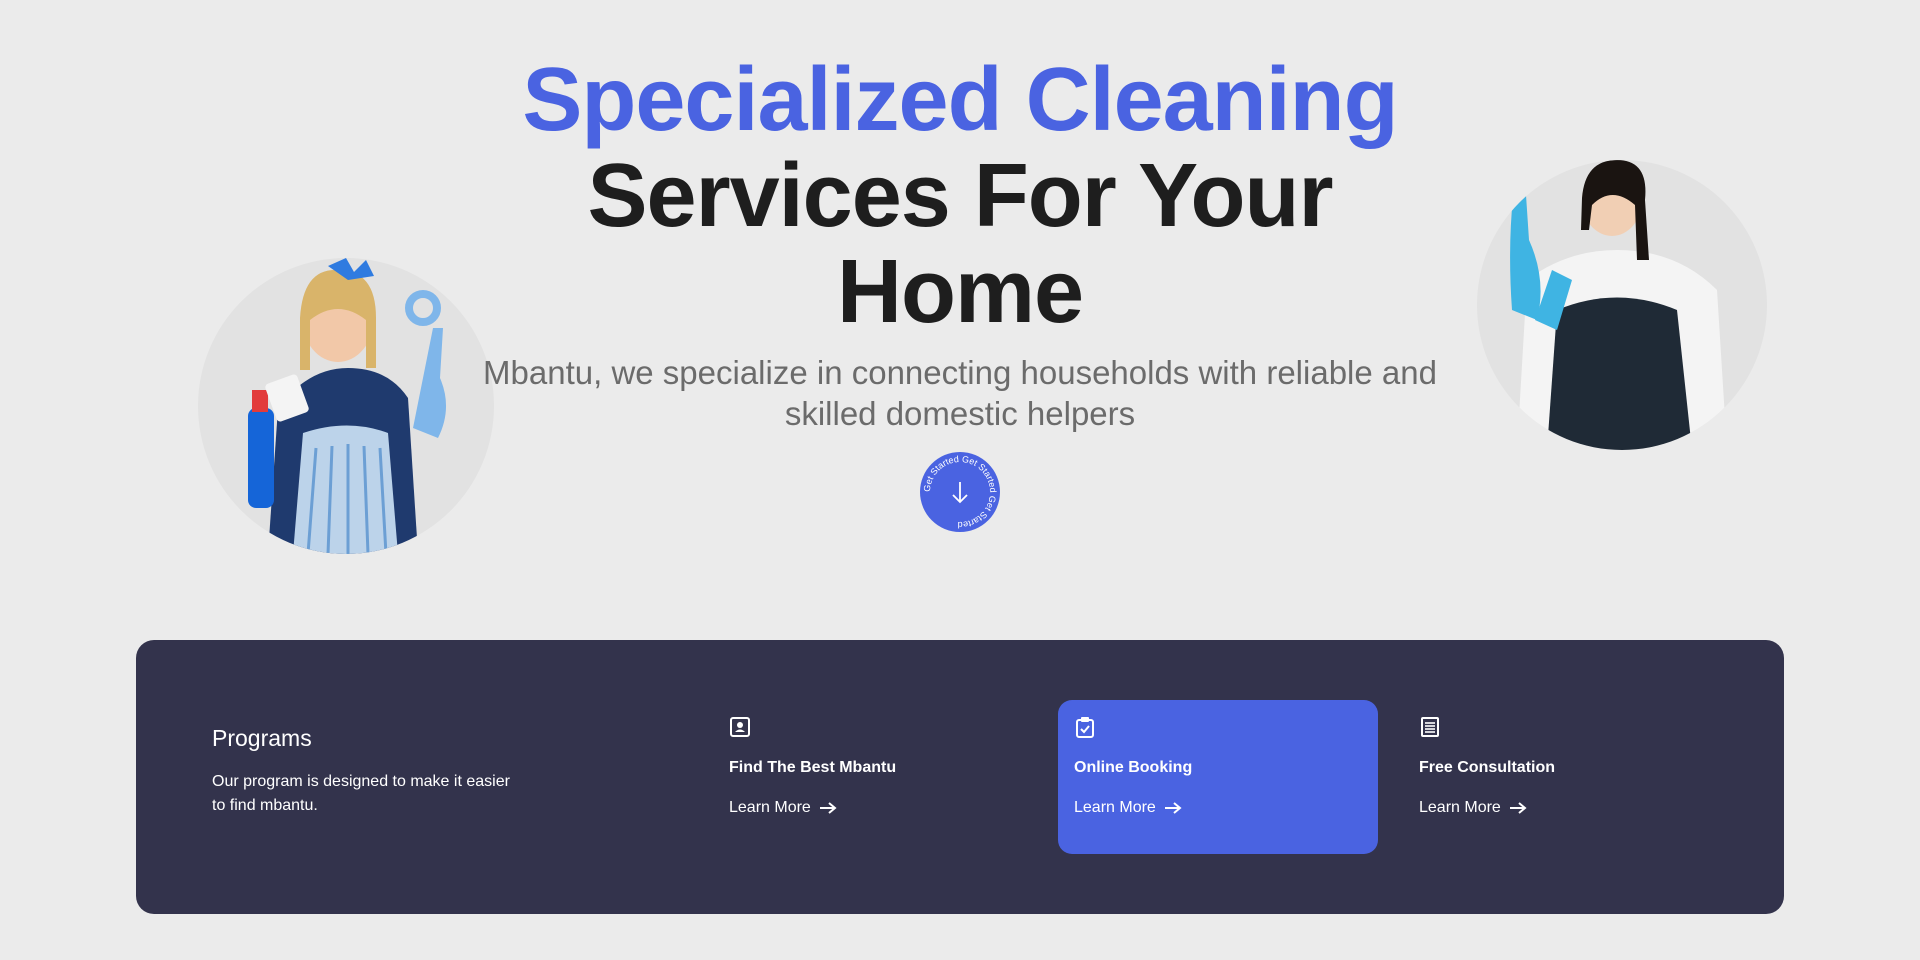 The width and height of the screenshot is (1920, 960). I want to click on hero-title-accent: Specialized Cleaning, so click(960, 100).